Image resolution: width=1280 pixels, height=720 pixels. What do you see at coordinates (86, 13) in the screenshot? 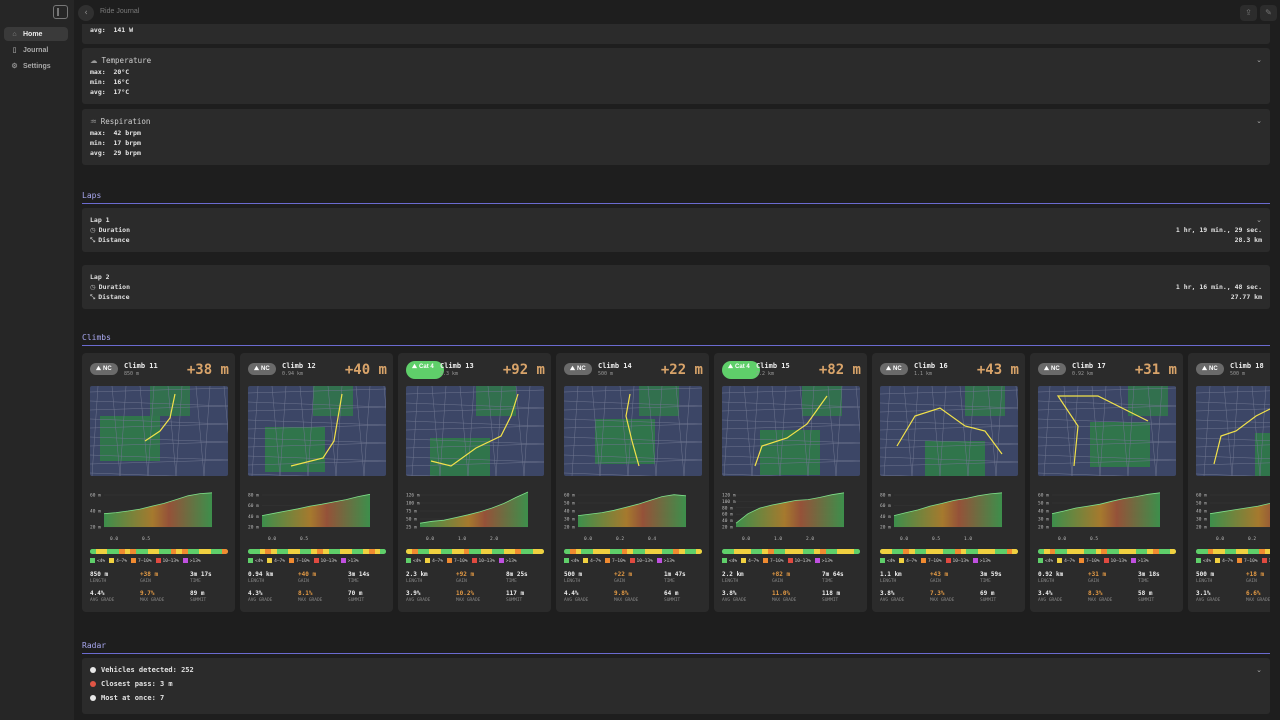
I see `back-button: ‹` at bounding box center [86, 13].